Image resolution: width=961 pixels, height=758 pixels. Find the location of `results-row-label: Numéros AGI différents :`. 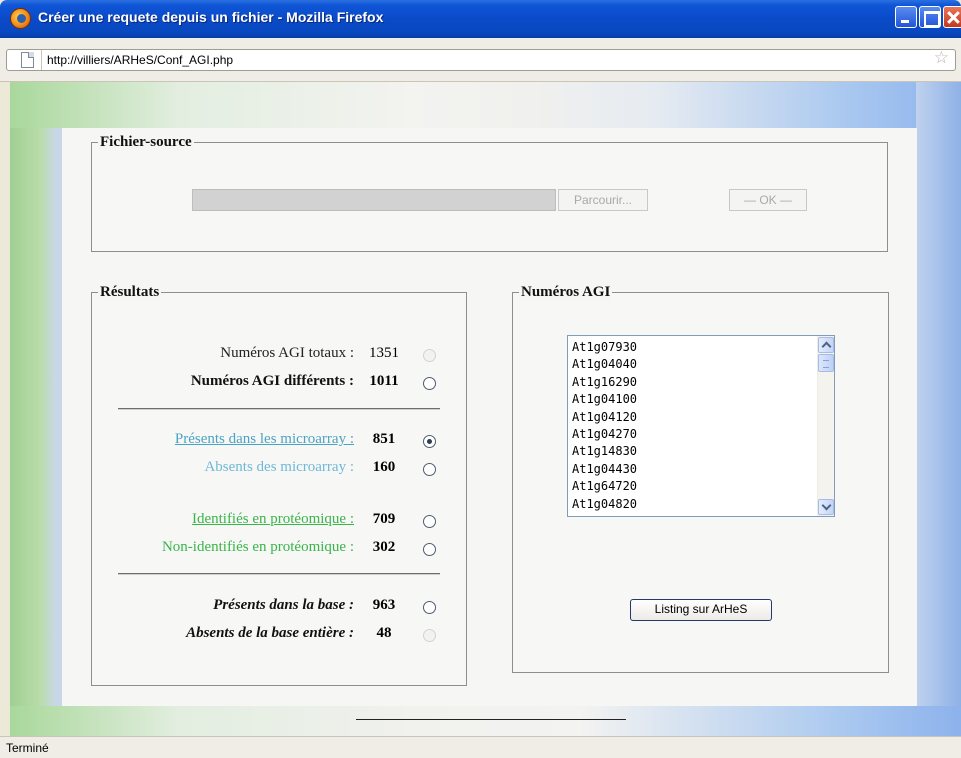

results-row-label: Numéros AGI différents : is located at coordinates (272, 381).